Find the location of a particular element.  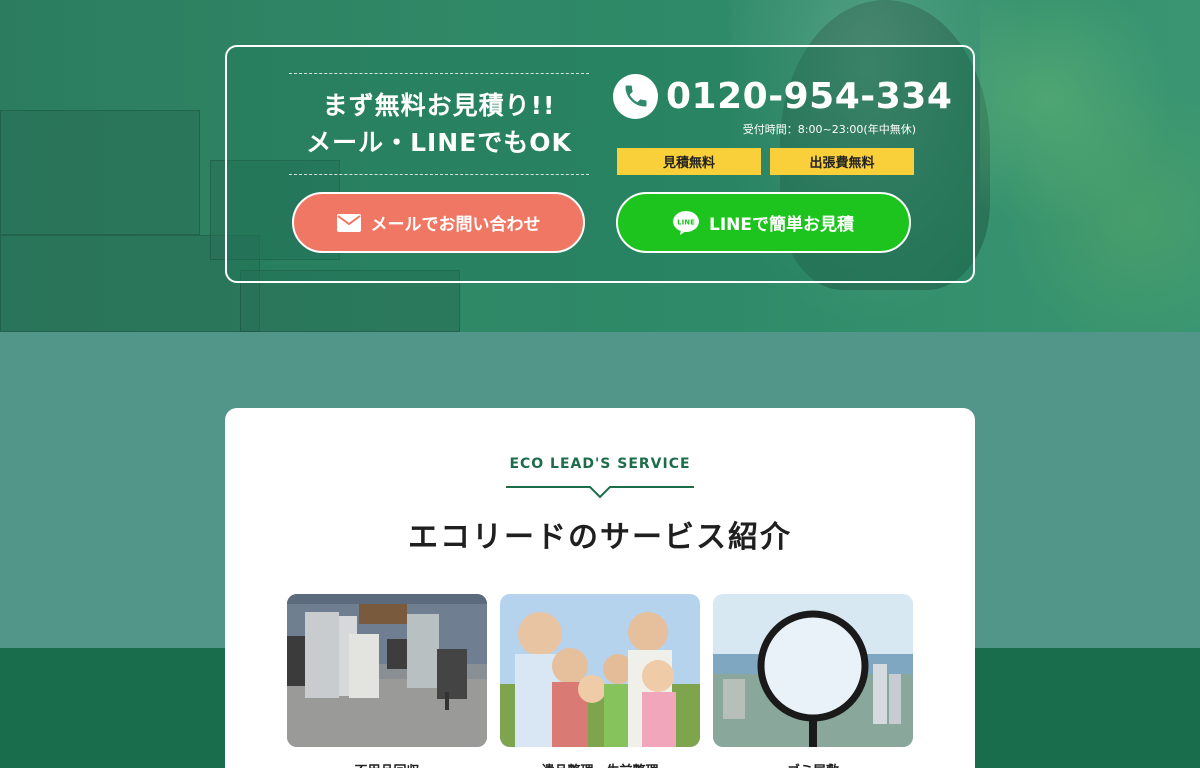

cardboard-box is located at coordinates (100, 172).